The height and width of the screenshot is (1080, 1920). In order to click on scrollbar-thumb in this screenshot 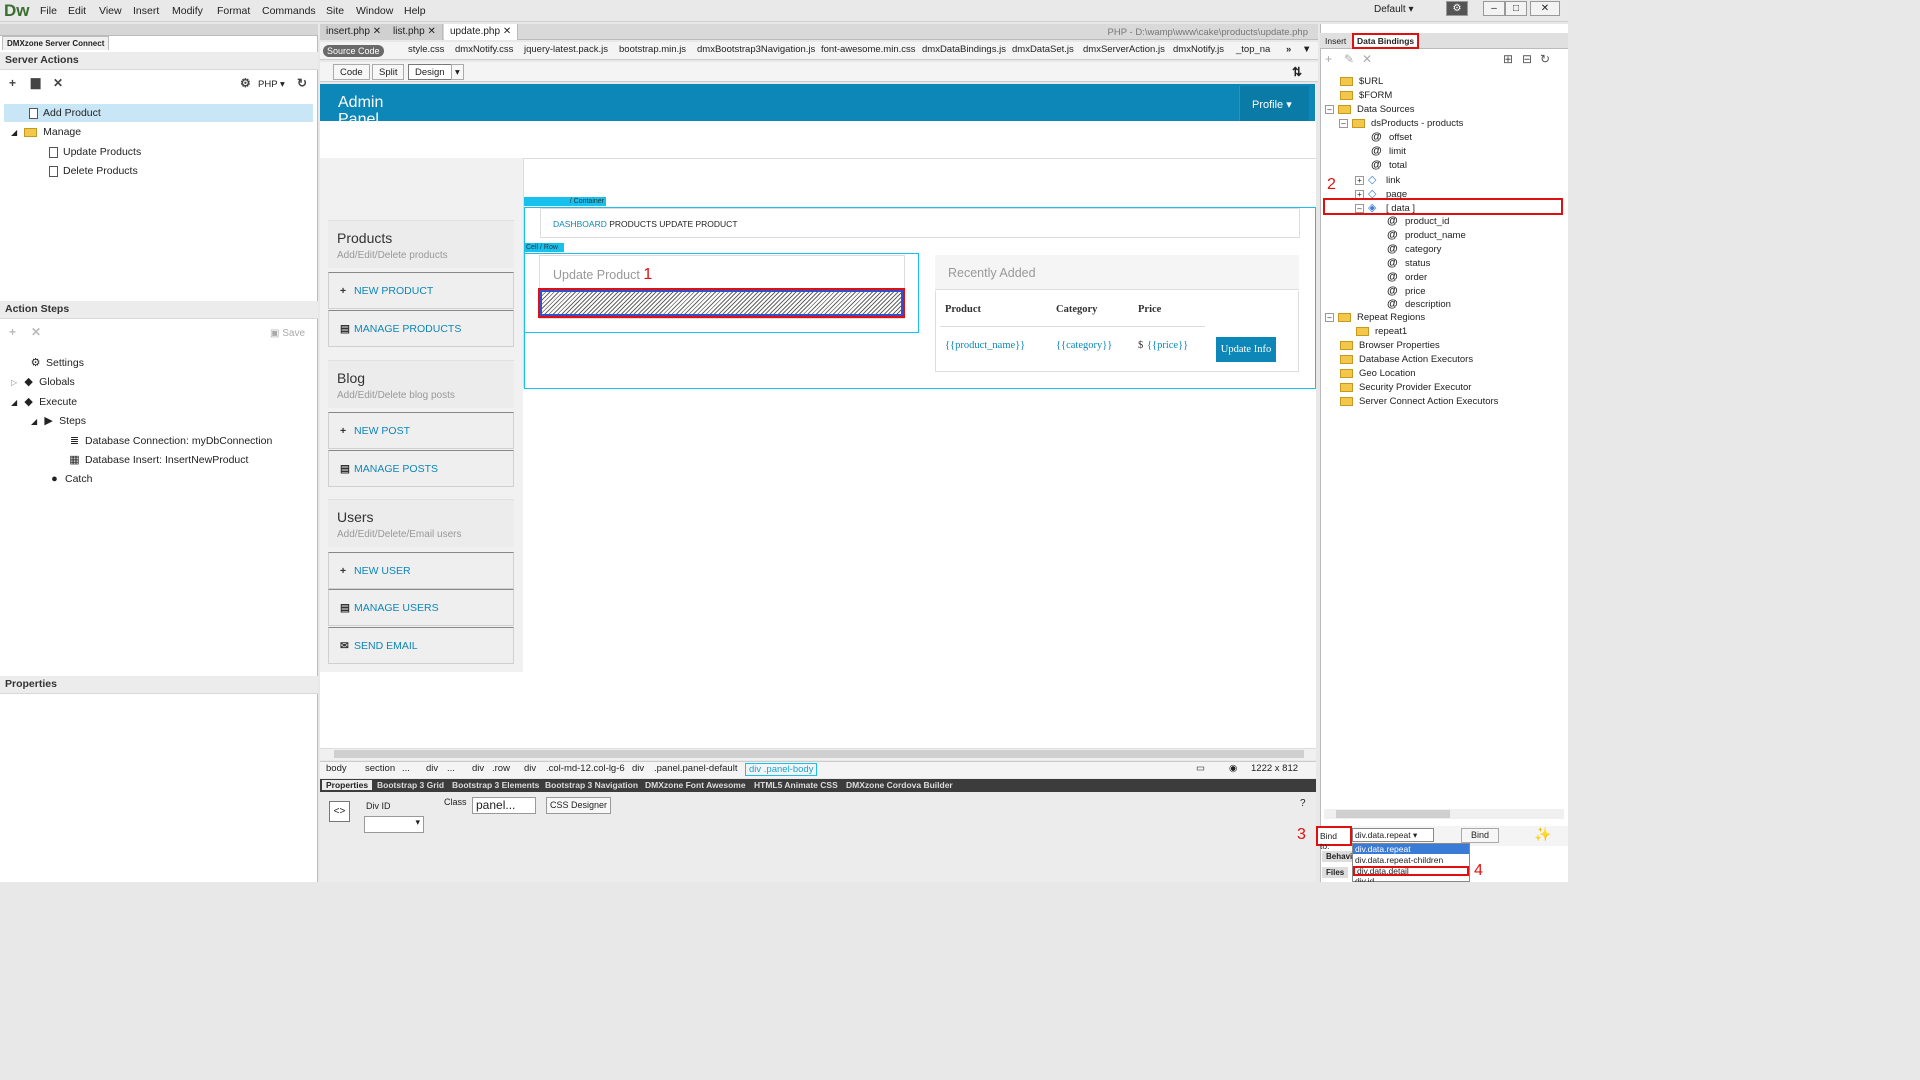, I will do `click(819, 754)`.